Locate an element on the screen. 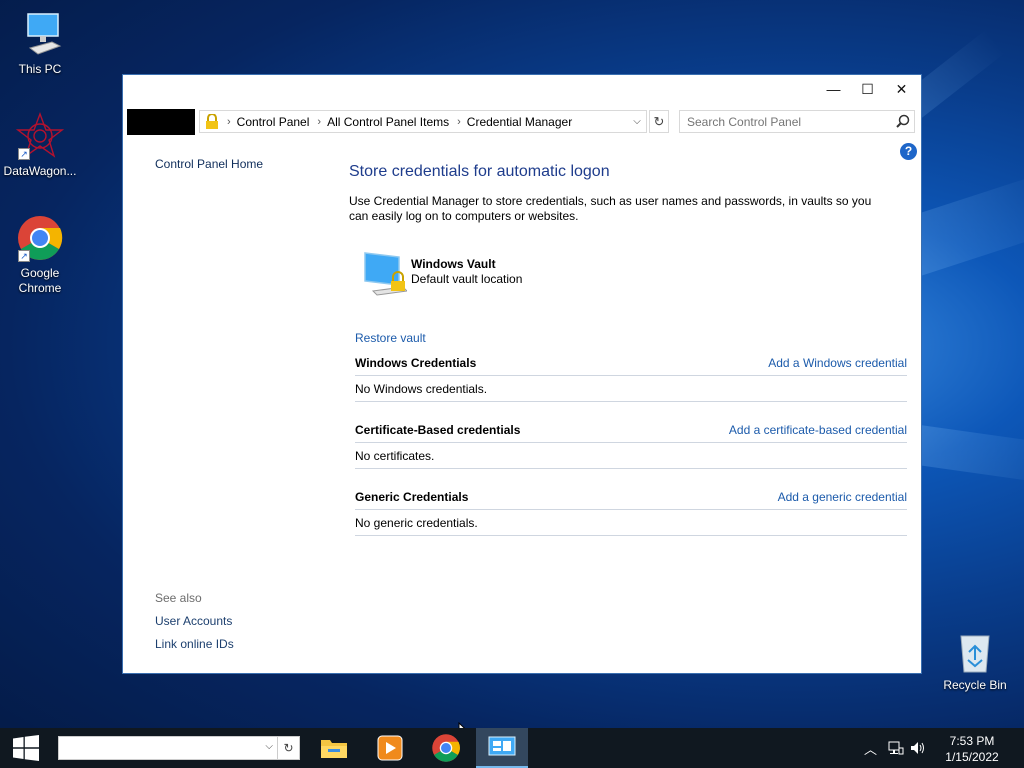  breadcrumb-all-items: All Control Panel Items is located at coordinates (388, 122).